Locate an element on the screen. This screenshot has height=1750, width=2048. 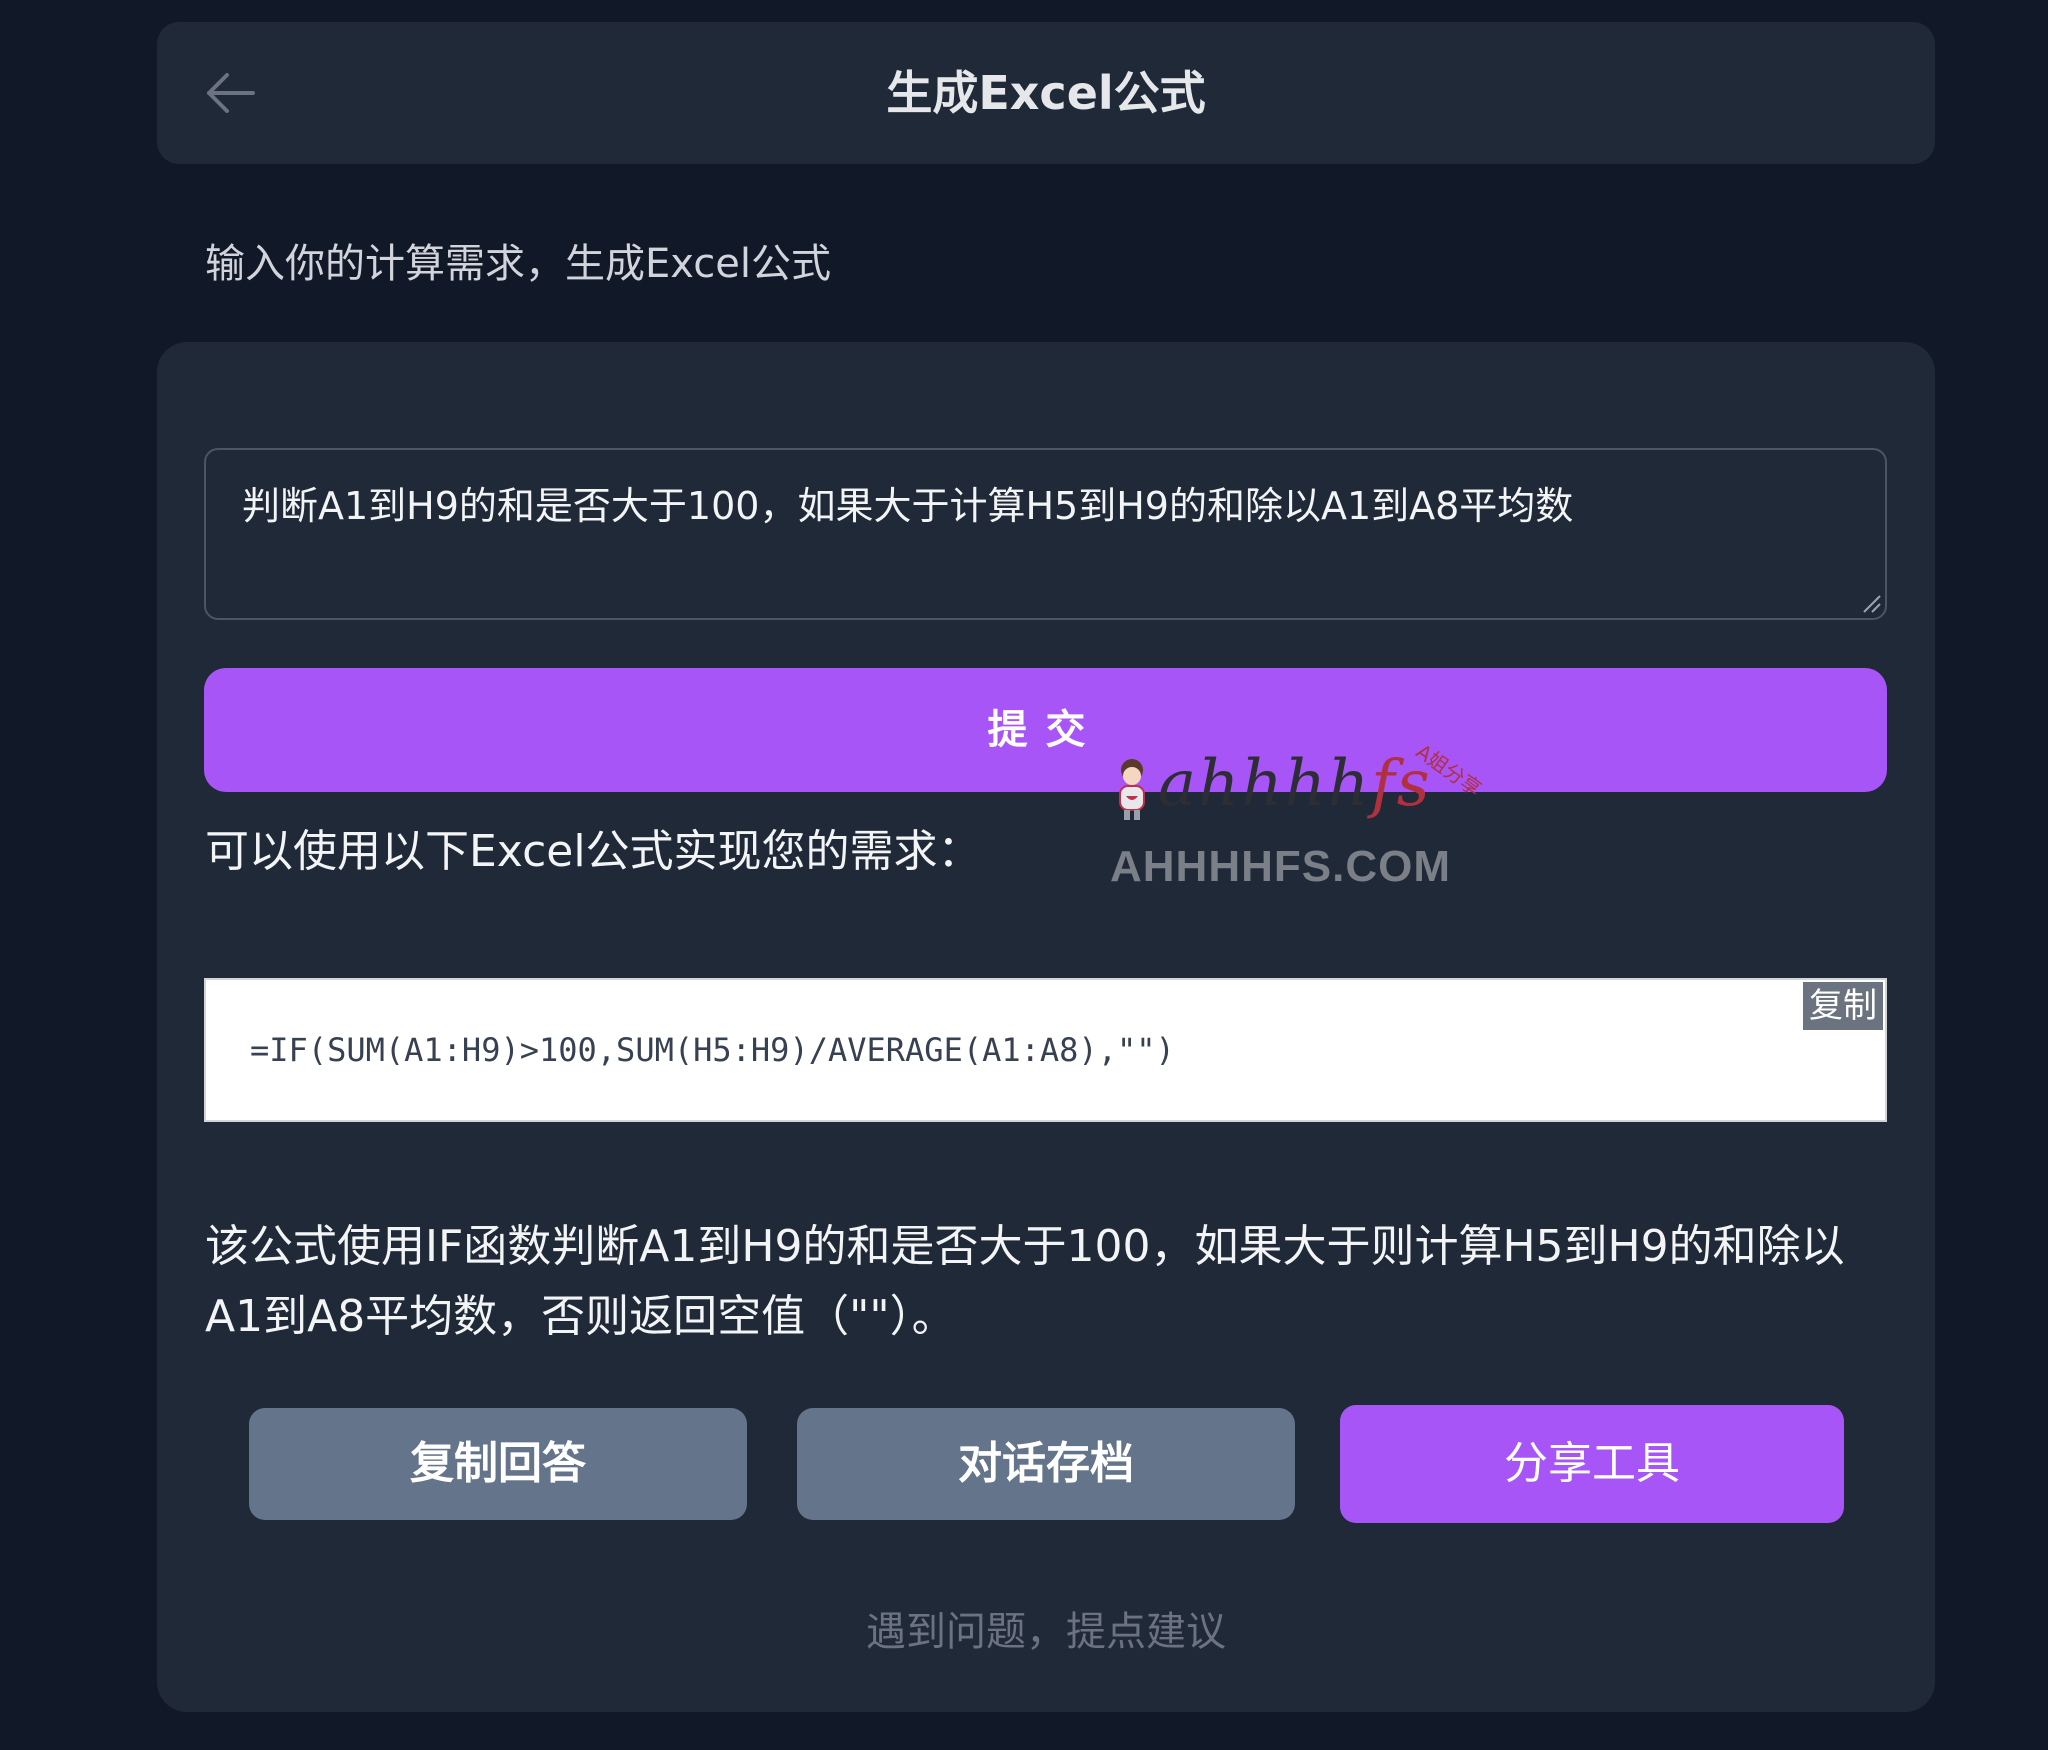
page-title: 生成Excel公式 is located at coordinates (1046, 93).